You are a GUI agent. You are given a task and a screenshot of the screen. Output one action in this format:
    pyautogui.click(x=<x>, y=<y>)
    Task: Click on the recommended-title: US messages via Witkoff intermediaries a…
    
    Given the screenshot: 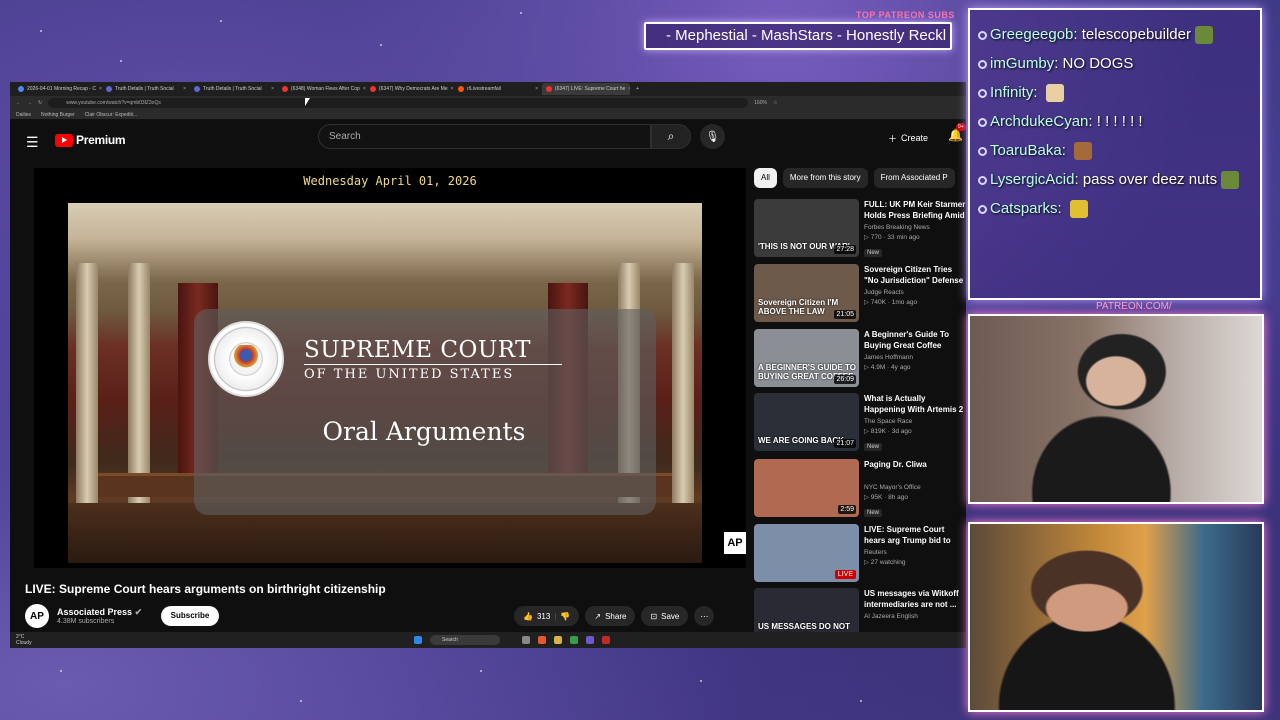 What is the action you would take?
    pyautogui.click(x=915, y=599)
    